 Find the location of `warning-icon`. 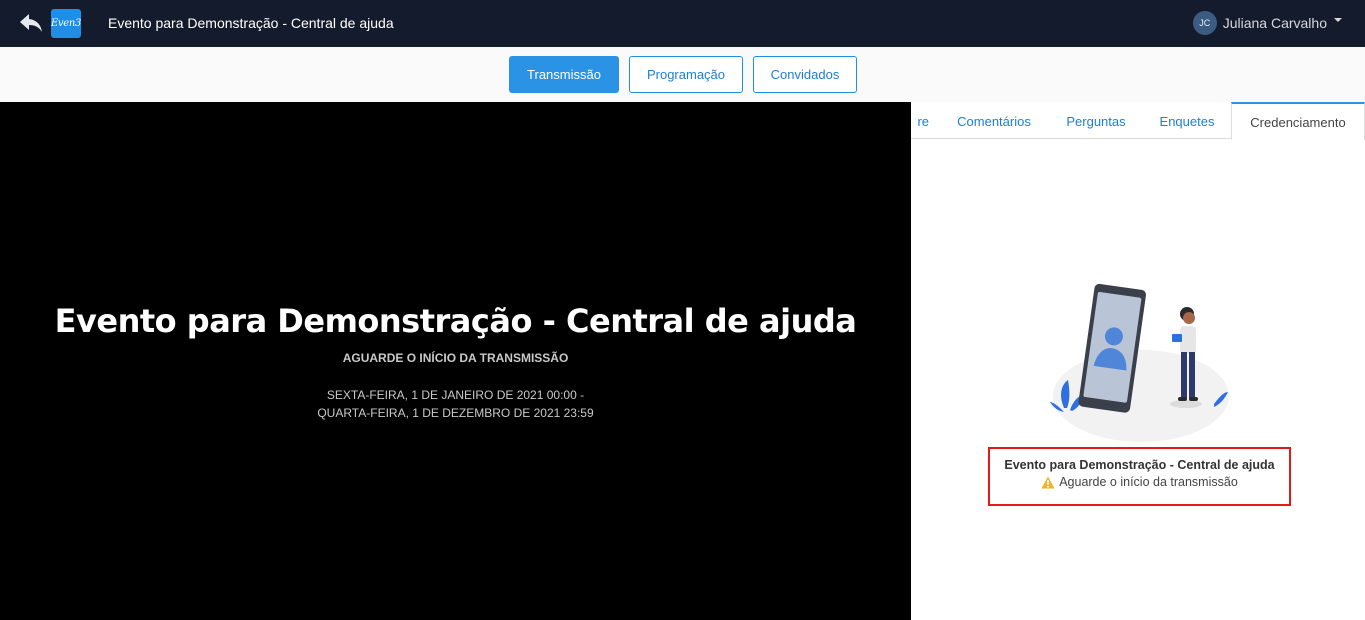

warning-icon is located at coordinates (1048, 482).